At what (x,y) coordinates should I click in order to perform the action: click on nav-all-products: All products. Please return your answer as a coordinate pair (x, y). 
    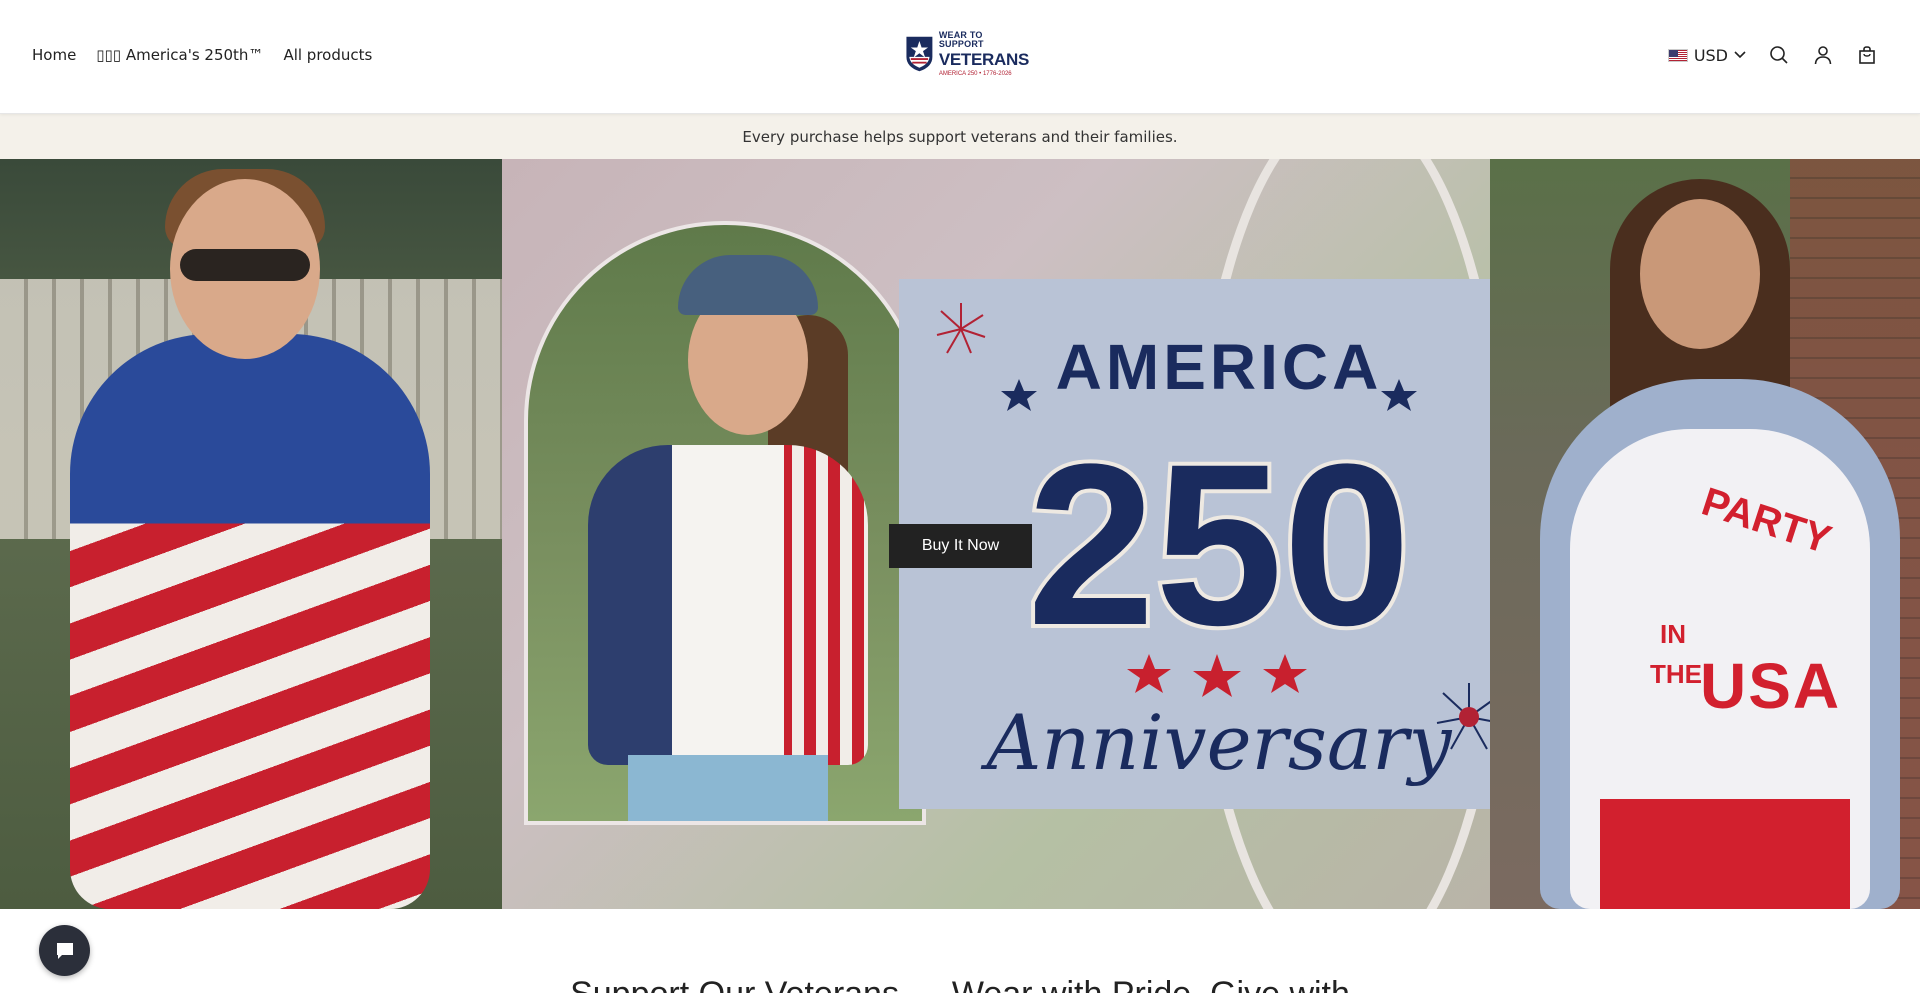
    Looking at the image, I should click on (327, 55).